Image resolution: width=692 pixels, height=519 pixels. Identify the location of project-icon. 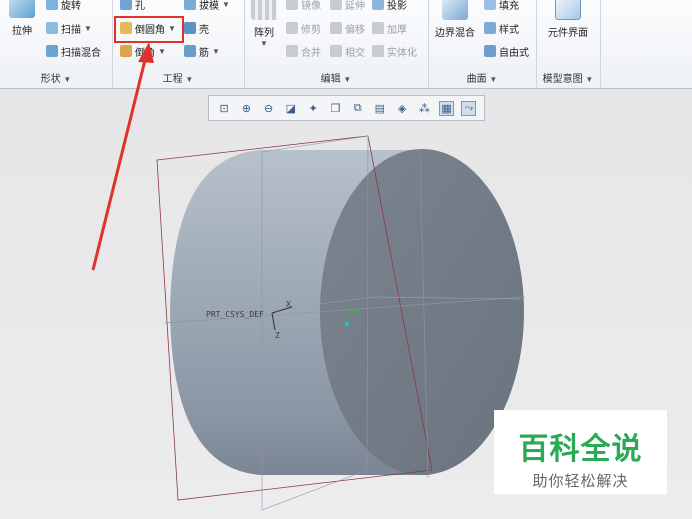
(378, 5).